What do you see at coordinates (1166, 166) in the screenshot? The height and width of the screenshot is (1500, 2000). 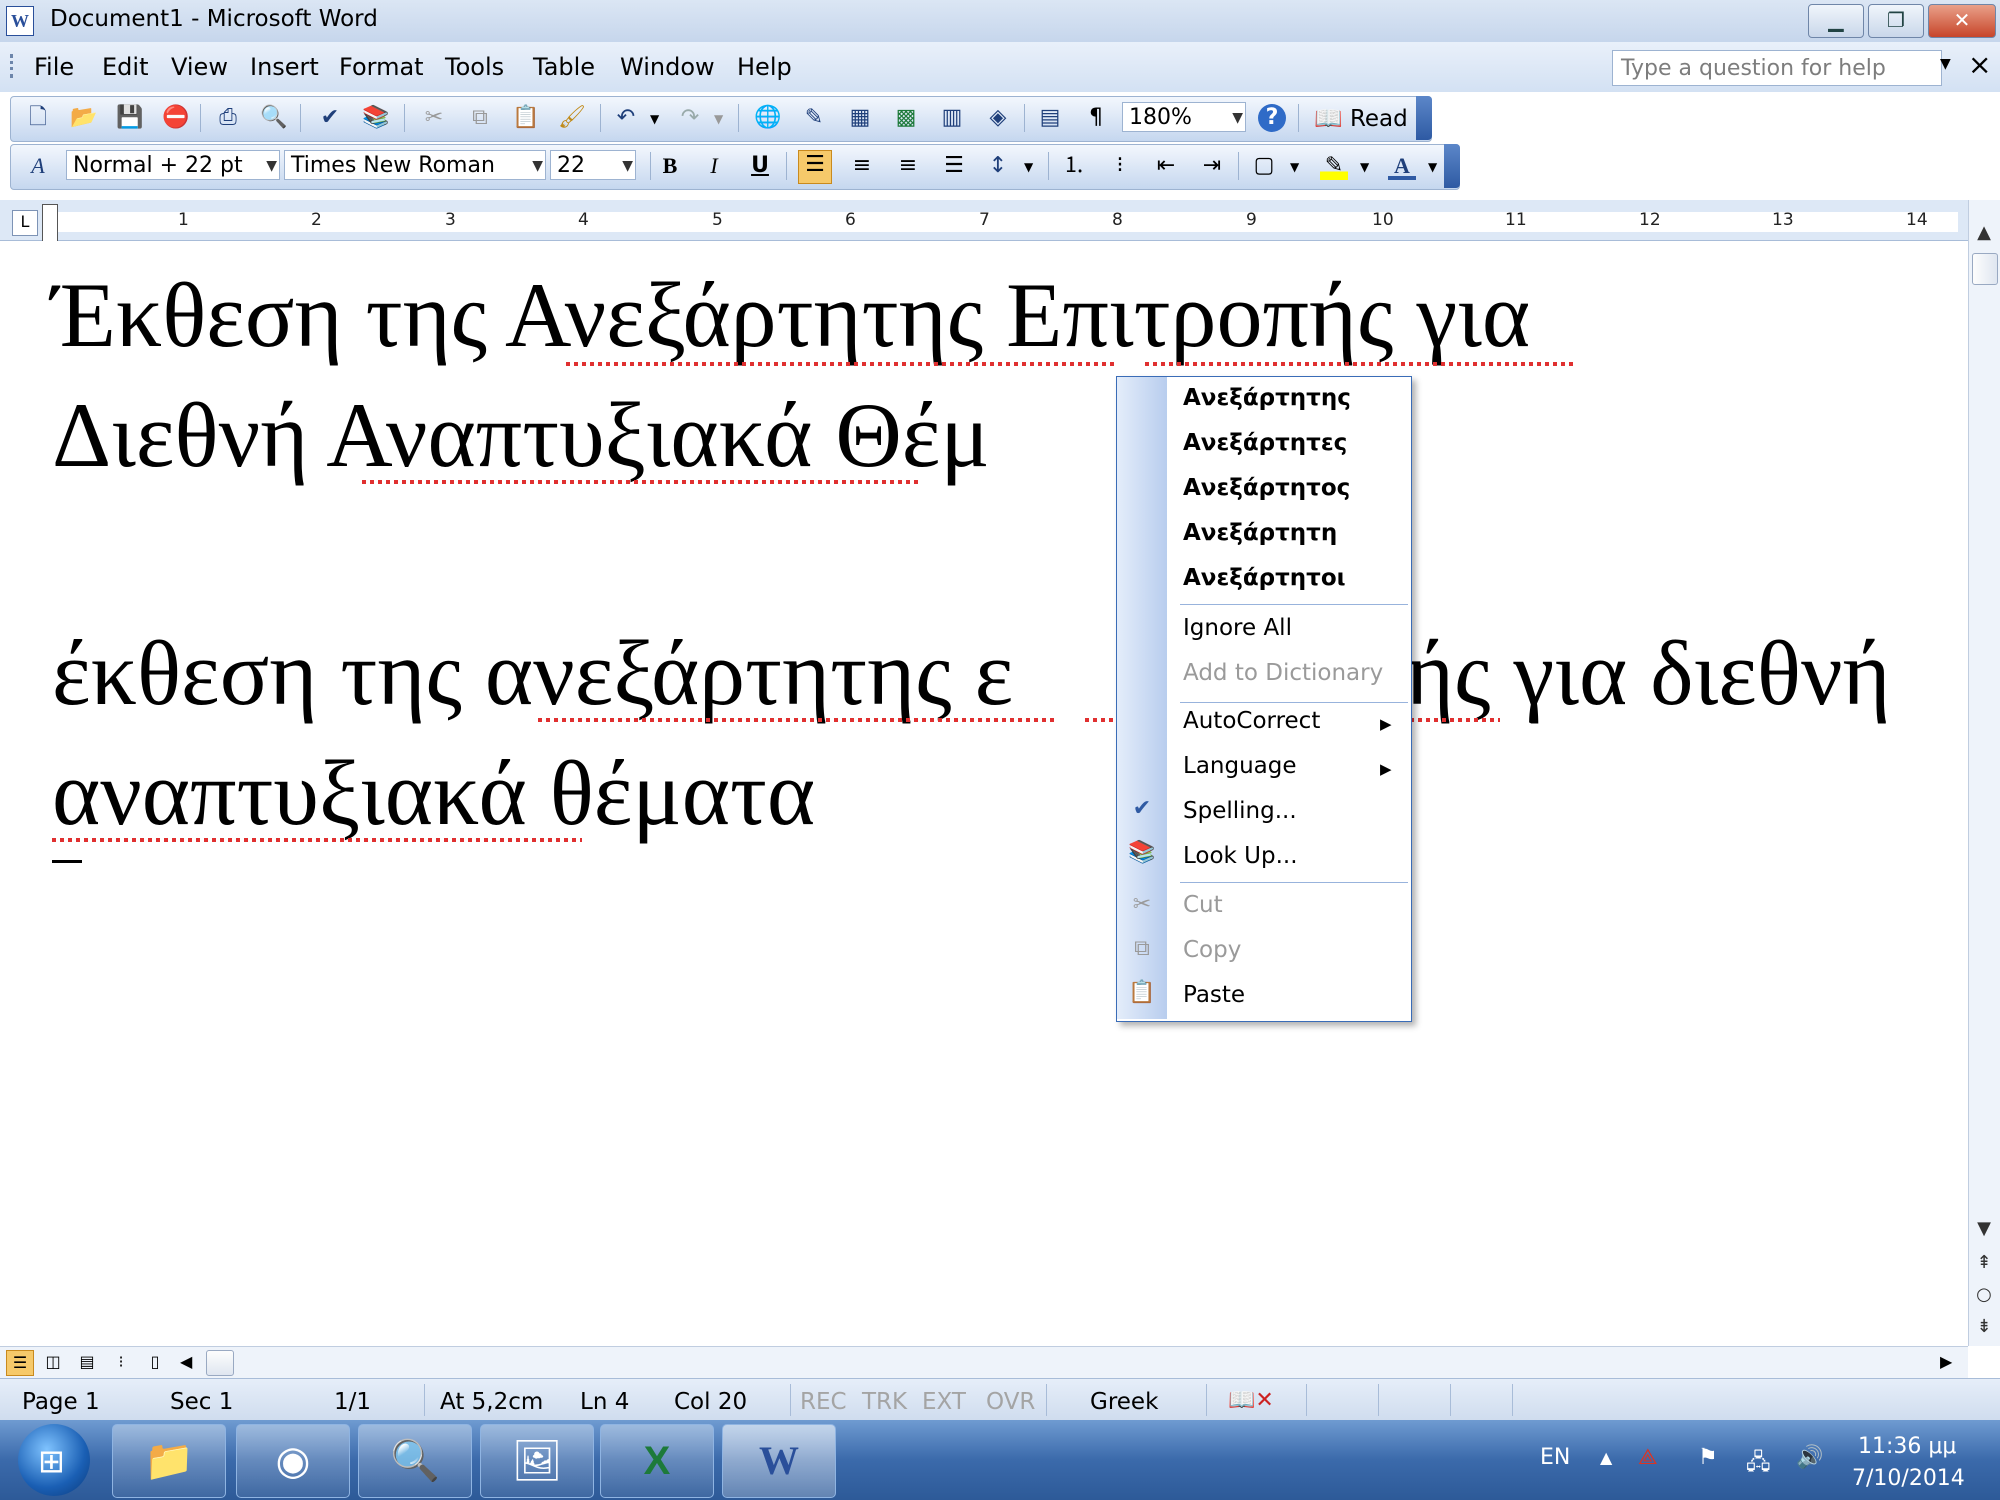 I see `decrease-indent-icon: ⇤` at bounding box center [1166, 166].